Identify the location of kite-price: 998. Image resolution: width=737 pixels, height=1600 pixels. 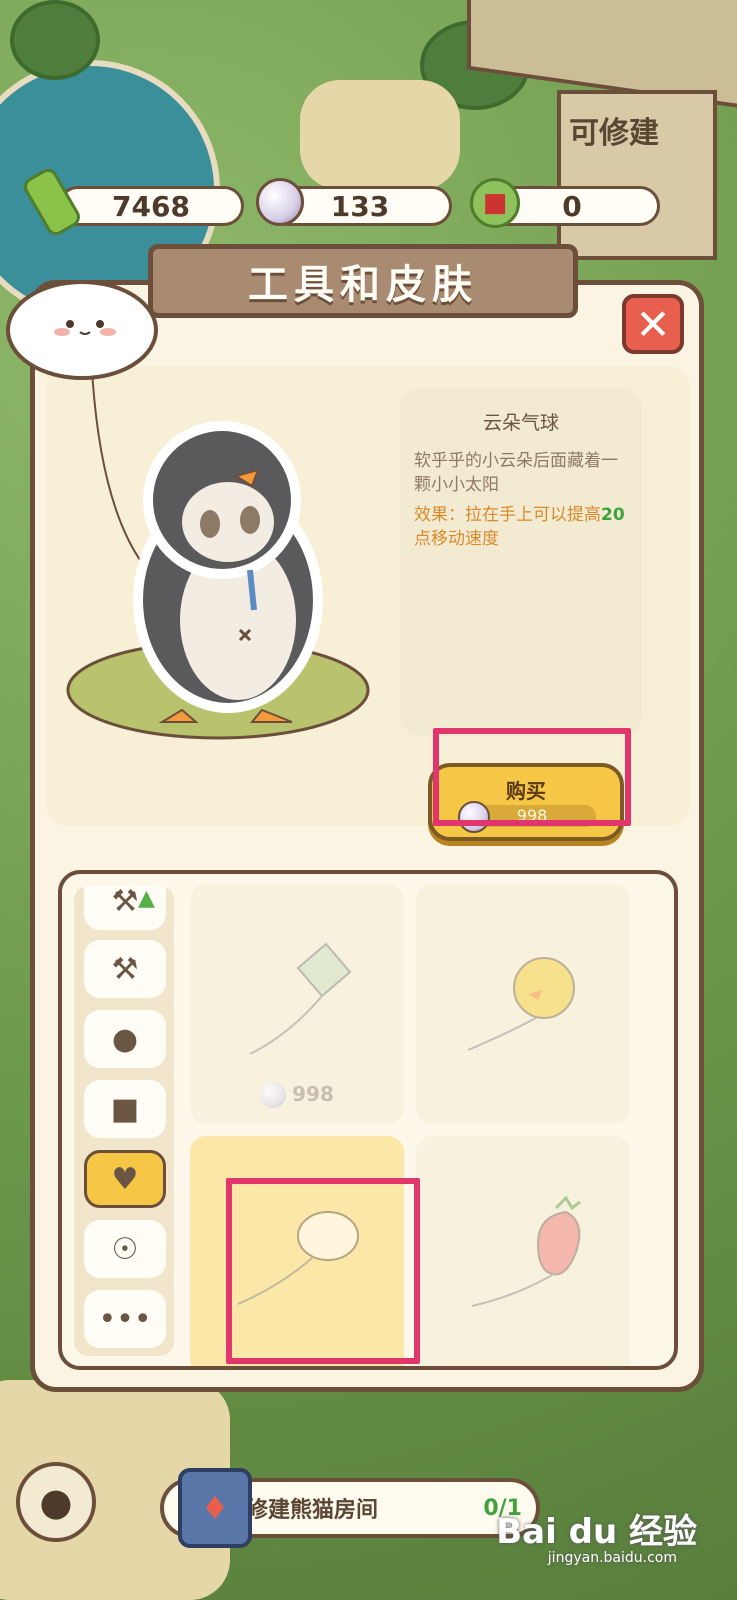
(313, 1093).